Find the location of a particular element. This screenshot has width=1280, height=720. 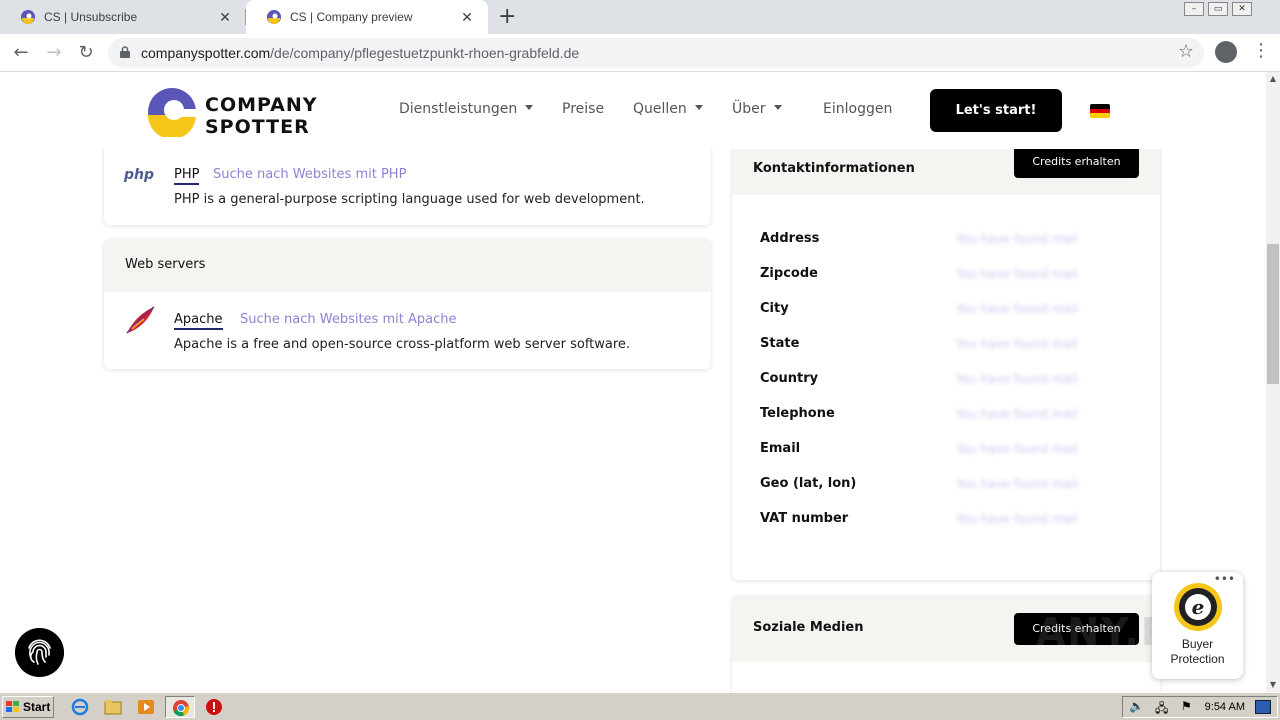

card-header: Kontaktinformationen Credits erhalten is located at coordinates (946, 172).